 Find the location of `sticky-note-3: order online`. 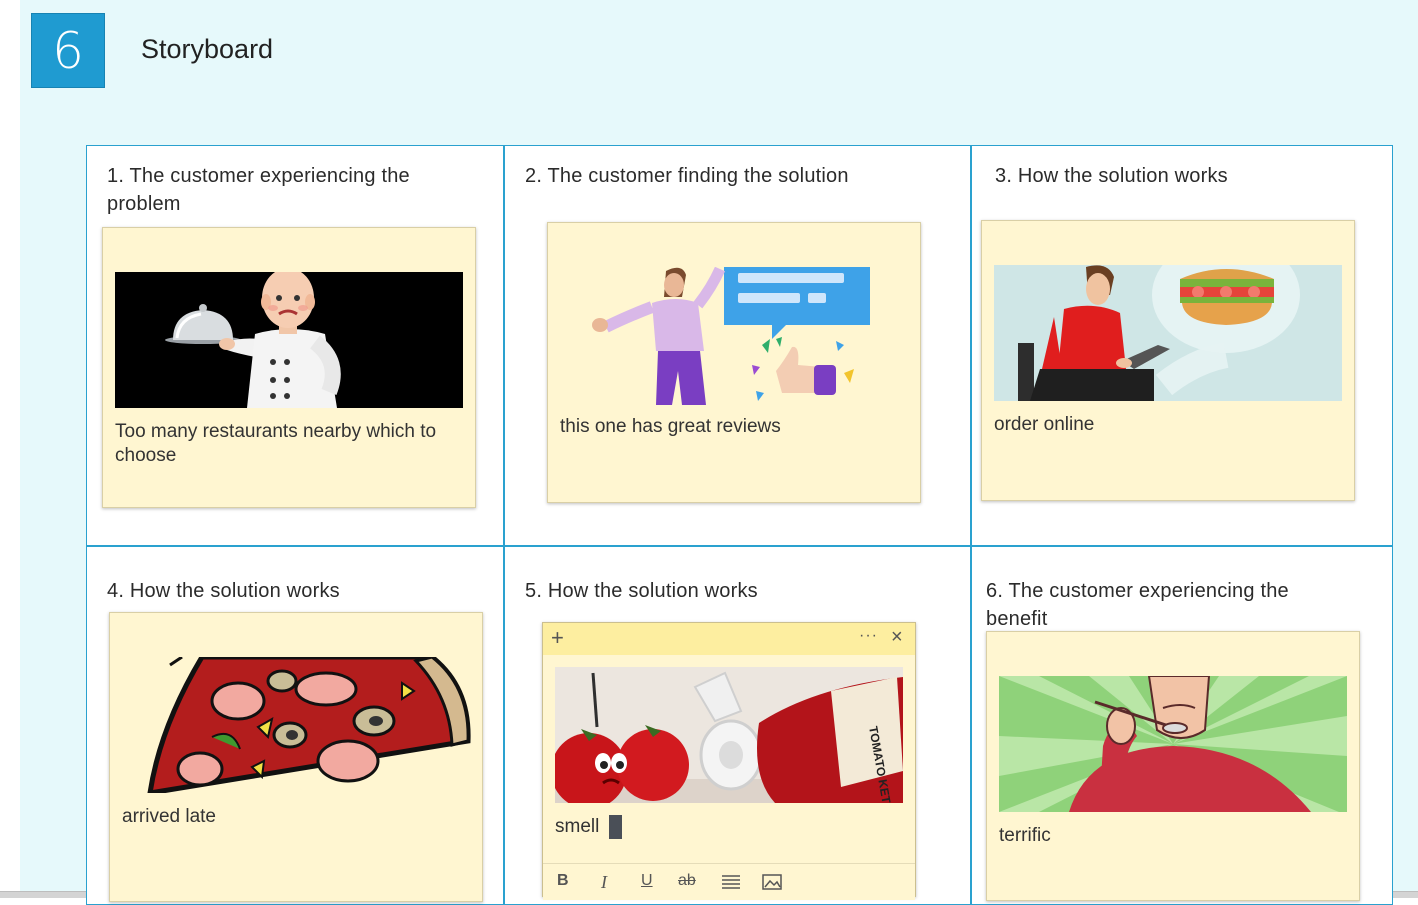

sticky-note-3: order online is located at coordinates (1168, 360).